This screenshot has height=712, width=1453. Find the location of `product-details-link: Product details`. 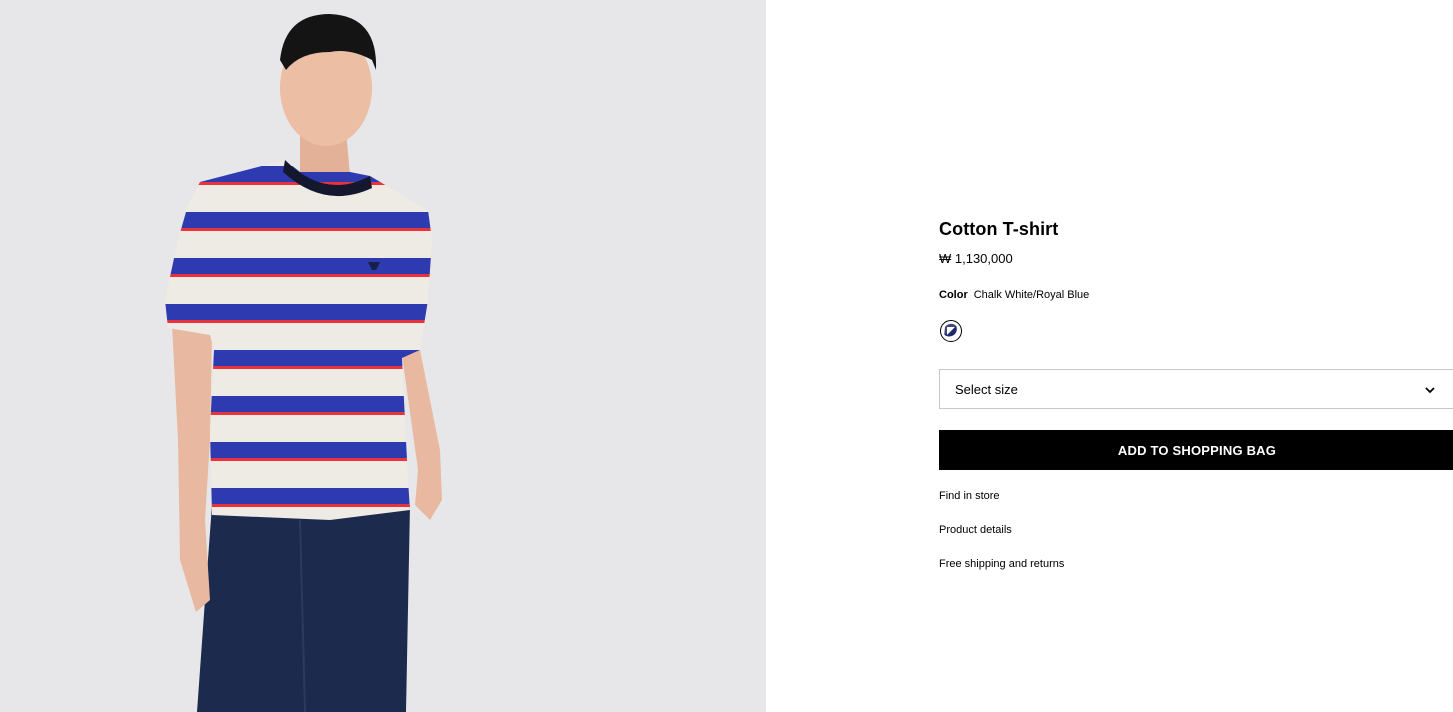

product-details-link: Product details is located at coordinates (975, 530).